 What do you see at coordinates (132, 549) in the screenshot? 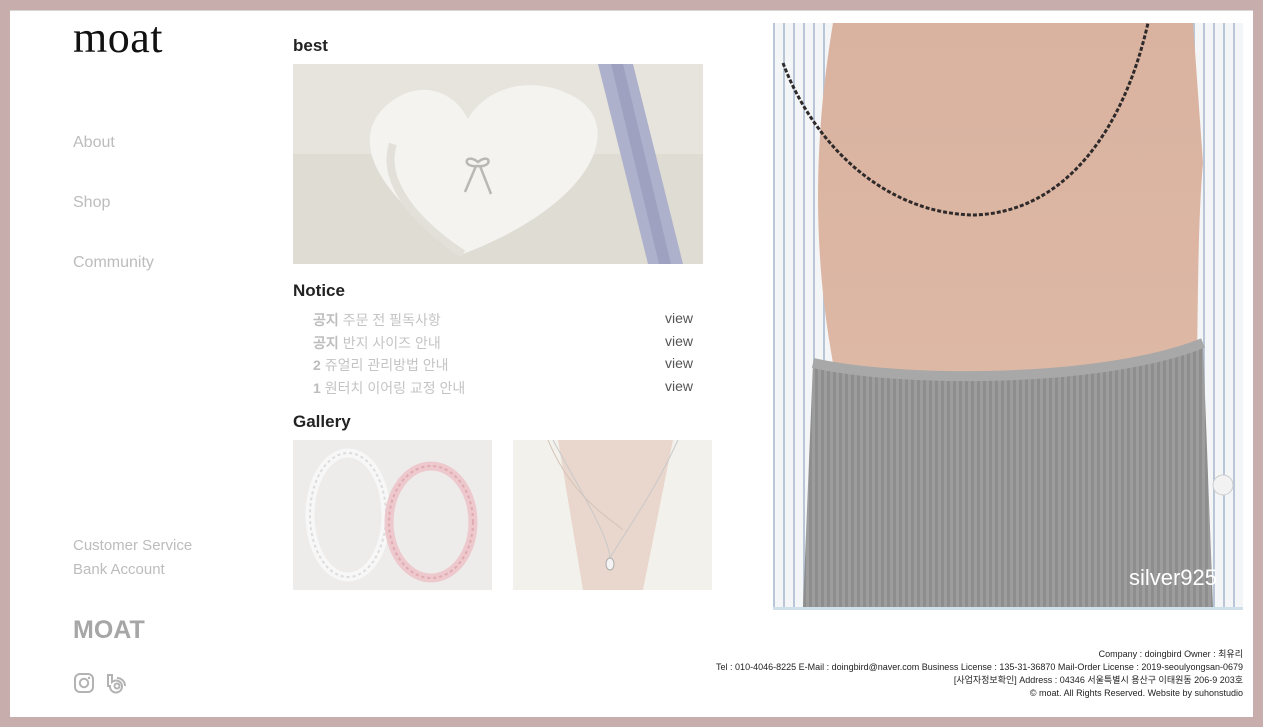
I see `customer-service-link: Customer Service` at bounding box center [132, 549].